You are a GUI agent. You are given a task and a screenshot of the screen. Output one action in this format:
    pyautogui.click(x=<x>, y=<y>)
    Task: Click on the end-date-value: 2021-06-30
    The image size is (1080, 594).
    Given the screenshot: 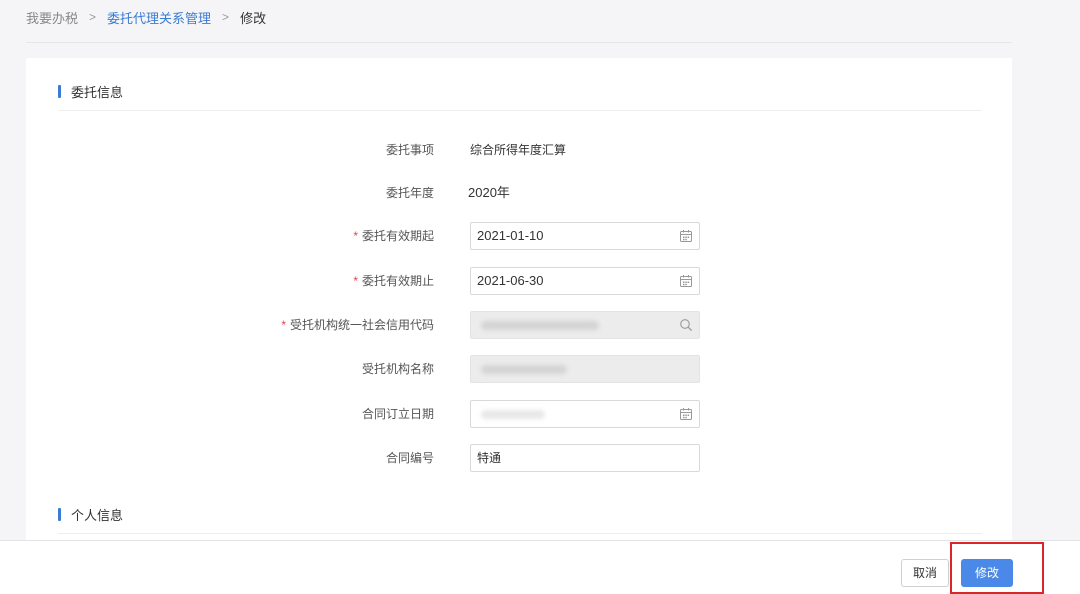 What is the action you would take?
    pyautogui.click(x=510, y=280)
    